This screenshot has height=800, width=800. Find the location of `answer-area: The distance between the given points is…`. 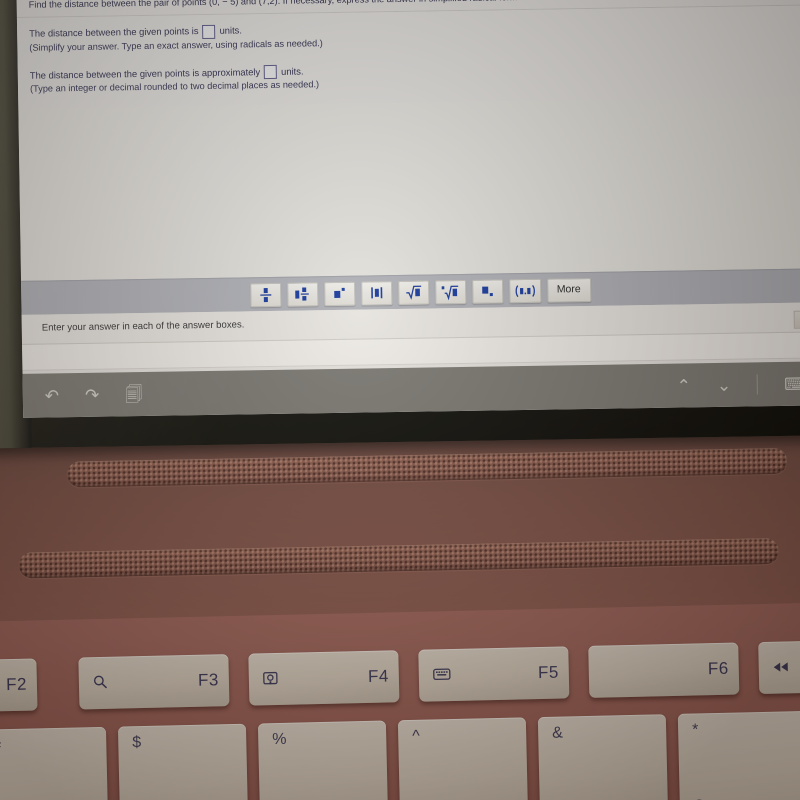

answer-area: The distance between the given points is… is located at coordinates (408, 57).